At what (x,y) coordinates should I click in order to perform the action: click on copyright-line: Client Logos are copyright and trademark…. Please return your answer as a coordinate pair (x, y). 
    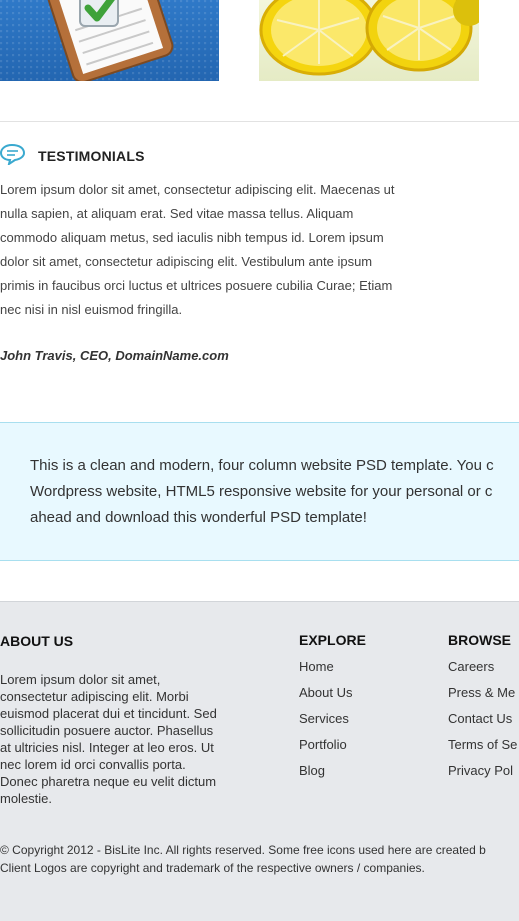
    Looking at the image, I should click on (212, 868).